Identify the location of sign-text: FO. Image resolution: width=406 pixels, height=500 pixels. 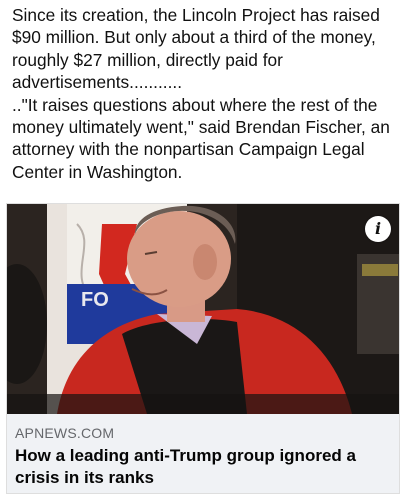
(95, 300).